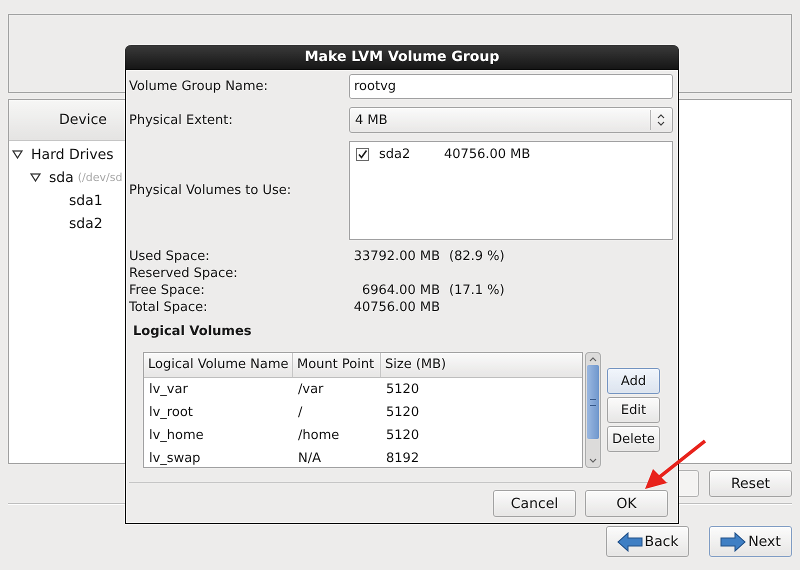 The height and width of the screenshot is (570, 800). I want to click on ok-button: OK, so click(626, 503).